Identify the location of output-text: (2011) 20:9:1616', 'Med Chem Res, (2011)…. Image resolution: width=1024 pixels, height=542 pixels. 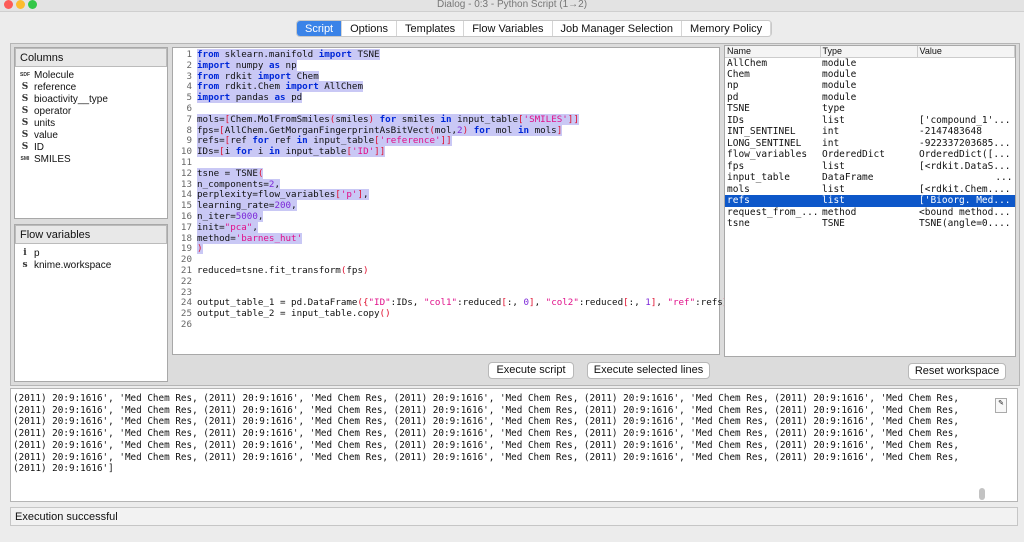
(489, 434).